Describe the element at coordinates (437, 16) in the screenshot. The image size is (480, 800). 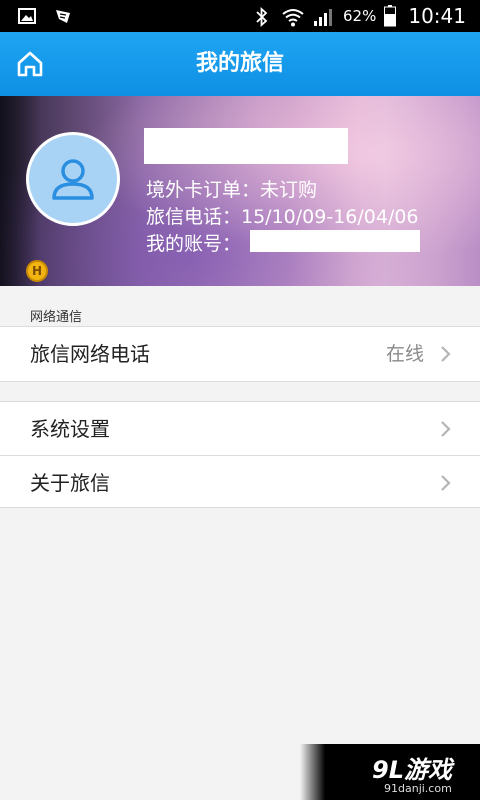
I see `status-clock: 10:41` at that location.